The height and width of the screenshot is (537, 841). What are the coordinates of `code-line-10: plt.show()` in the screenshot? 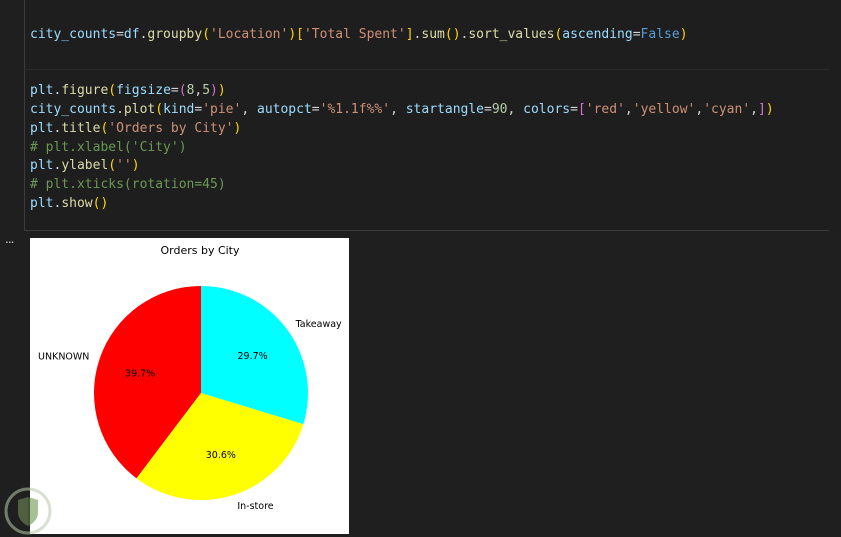 It's located at (69, 204).